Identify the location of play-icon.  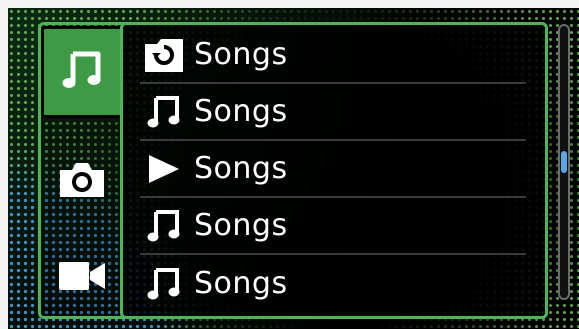
(164, 169).